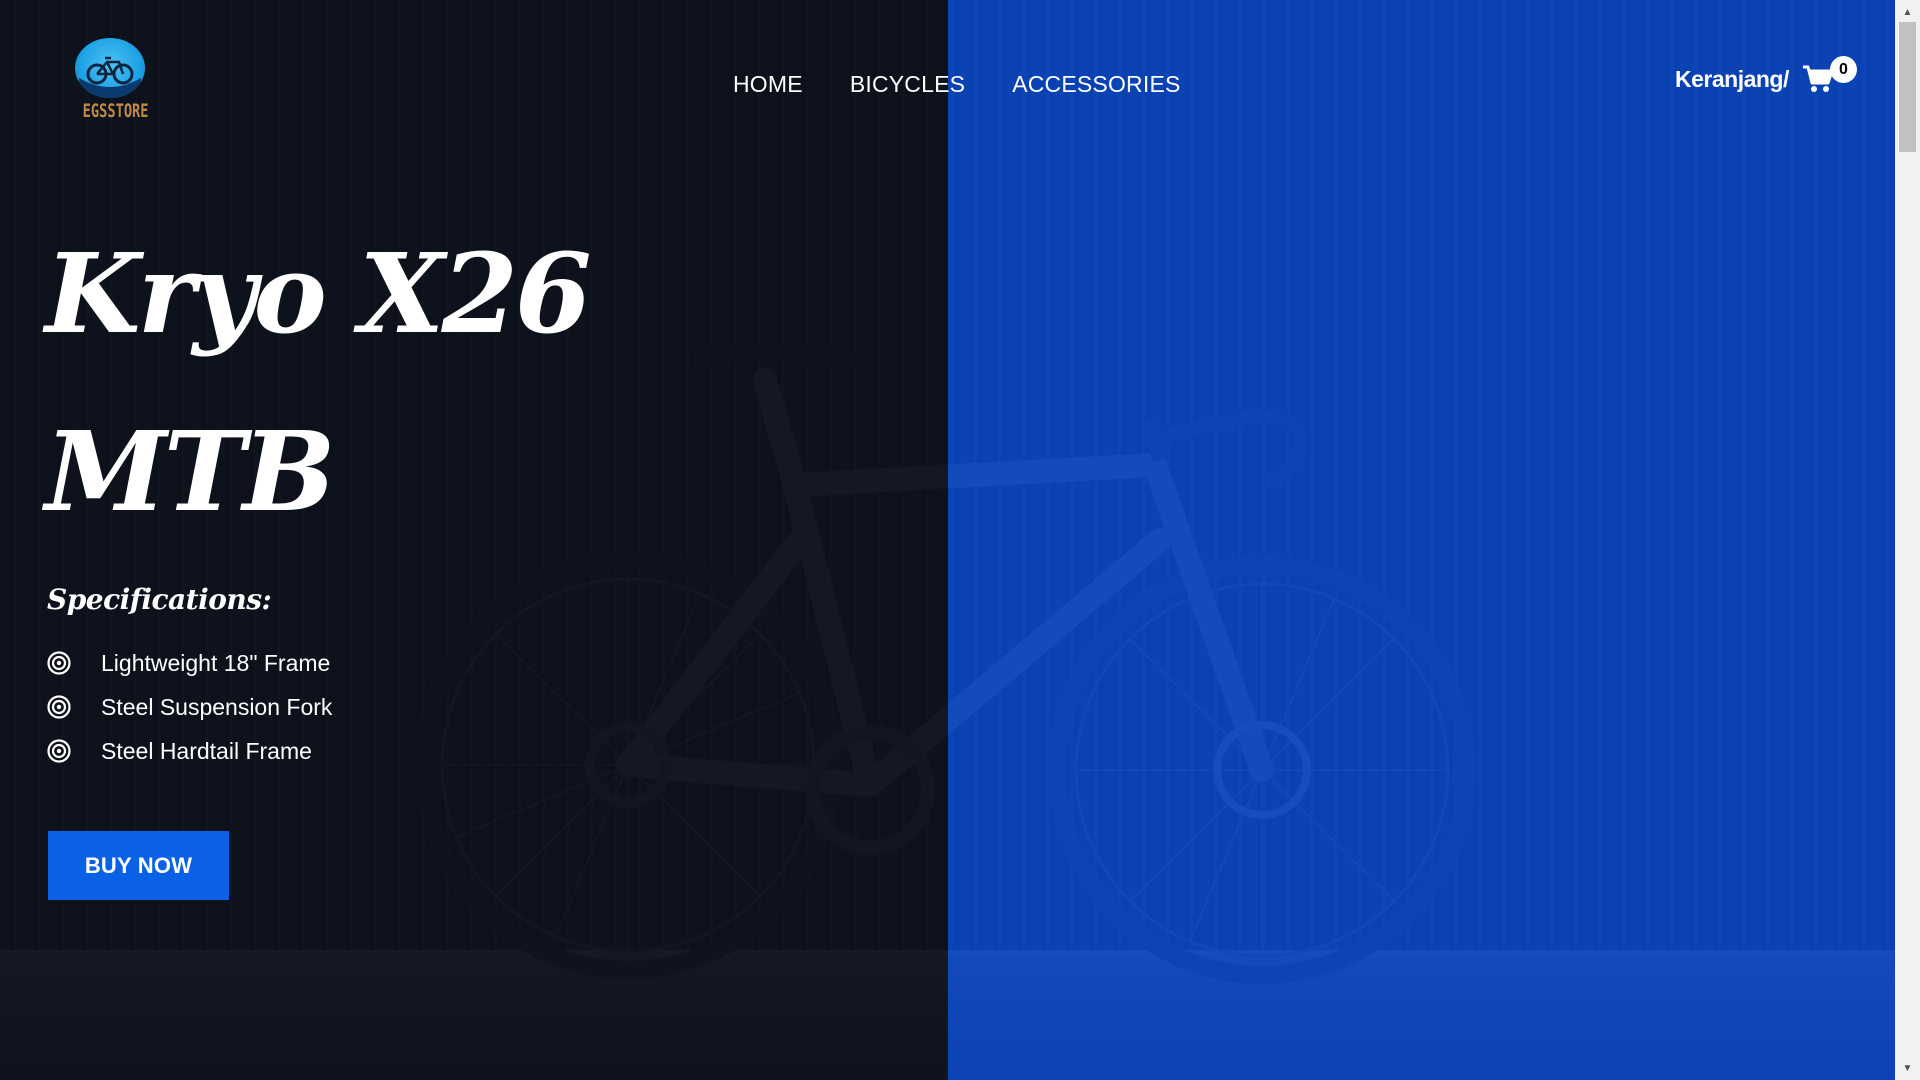 The width and height of the screenshot is (1920, 1080). Describe the element at coordinates (907, 84) in the screenshot. I see `nav-bicycles-link: BICYCLES` at that location.